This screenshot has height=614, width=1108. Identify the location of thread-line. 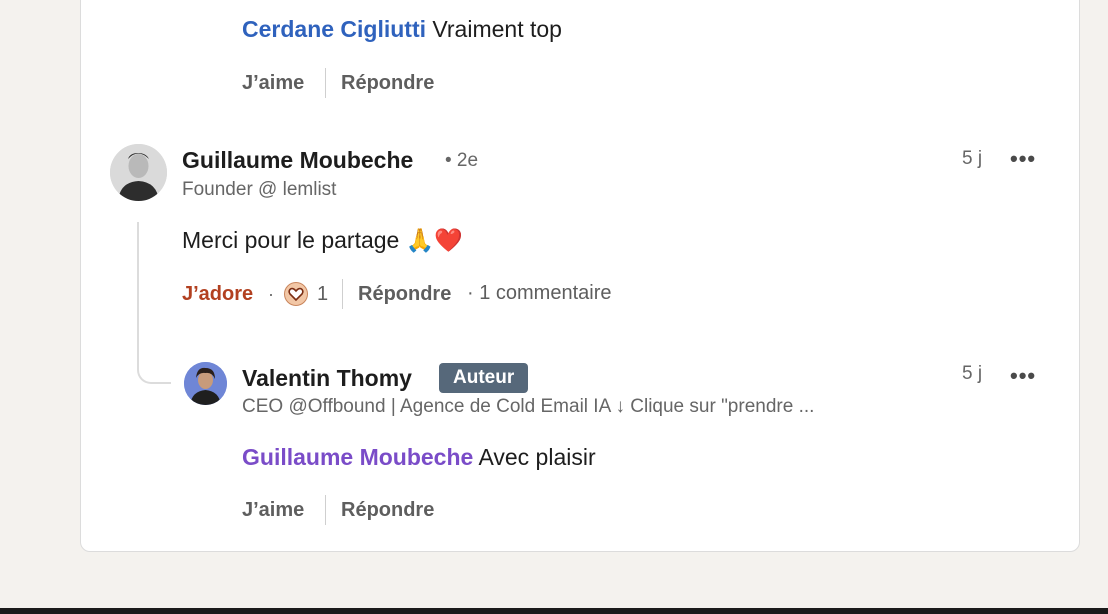
(138, 295).